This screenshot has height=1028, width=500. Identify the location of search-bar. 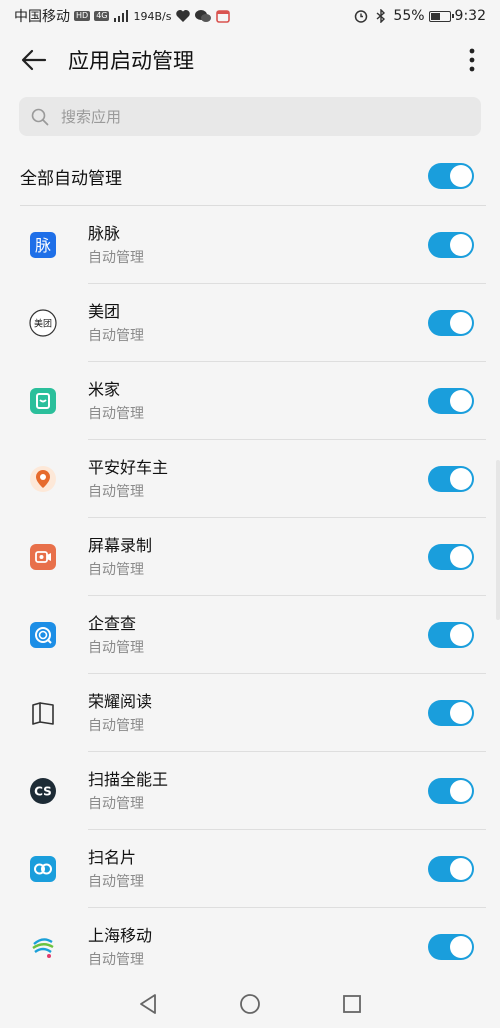
(250, 116).